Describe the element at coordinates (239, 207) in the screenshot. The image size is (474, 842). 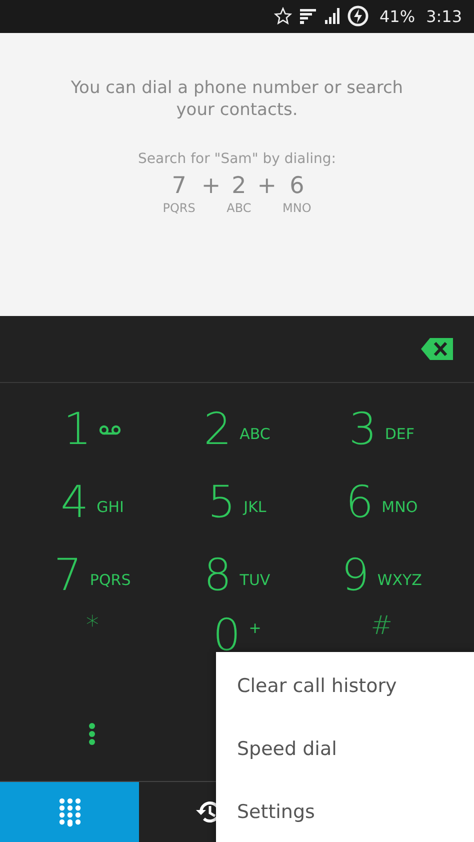
I see `example-letters: ABC` at that location.